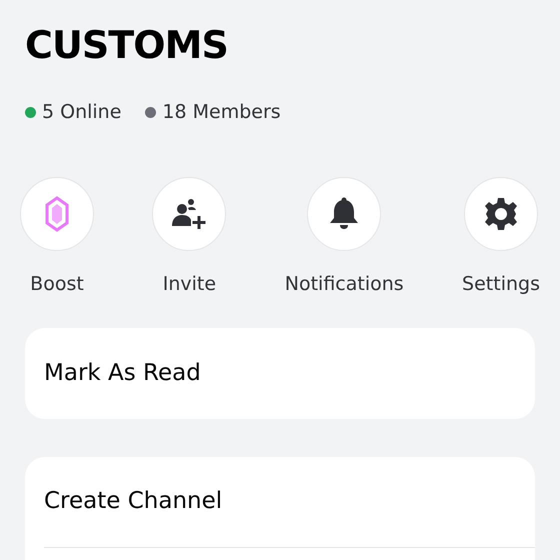 This screenshot has width=560, height=560. I want to click on menu-item: Create Channel, so click(289, 502).